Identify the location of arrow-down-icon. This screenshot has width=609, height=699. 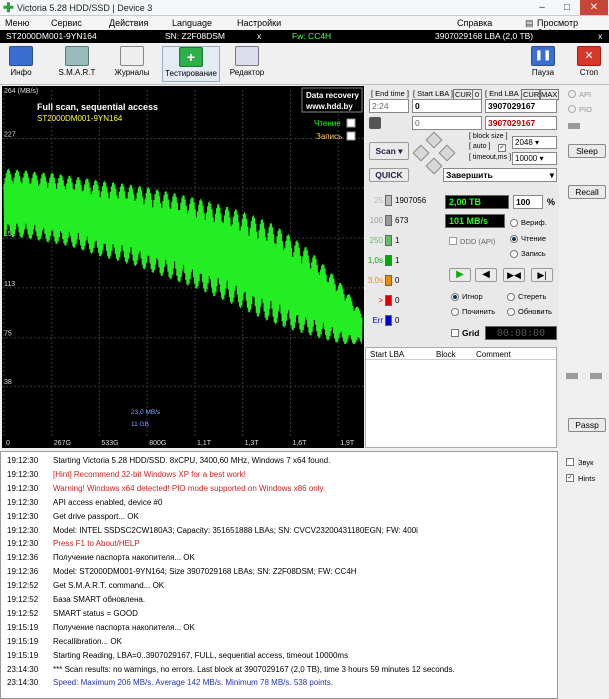
(434, 166).